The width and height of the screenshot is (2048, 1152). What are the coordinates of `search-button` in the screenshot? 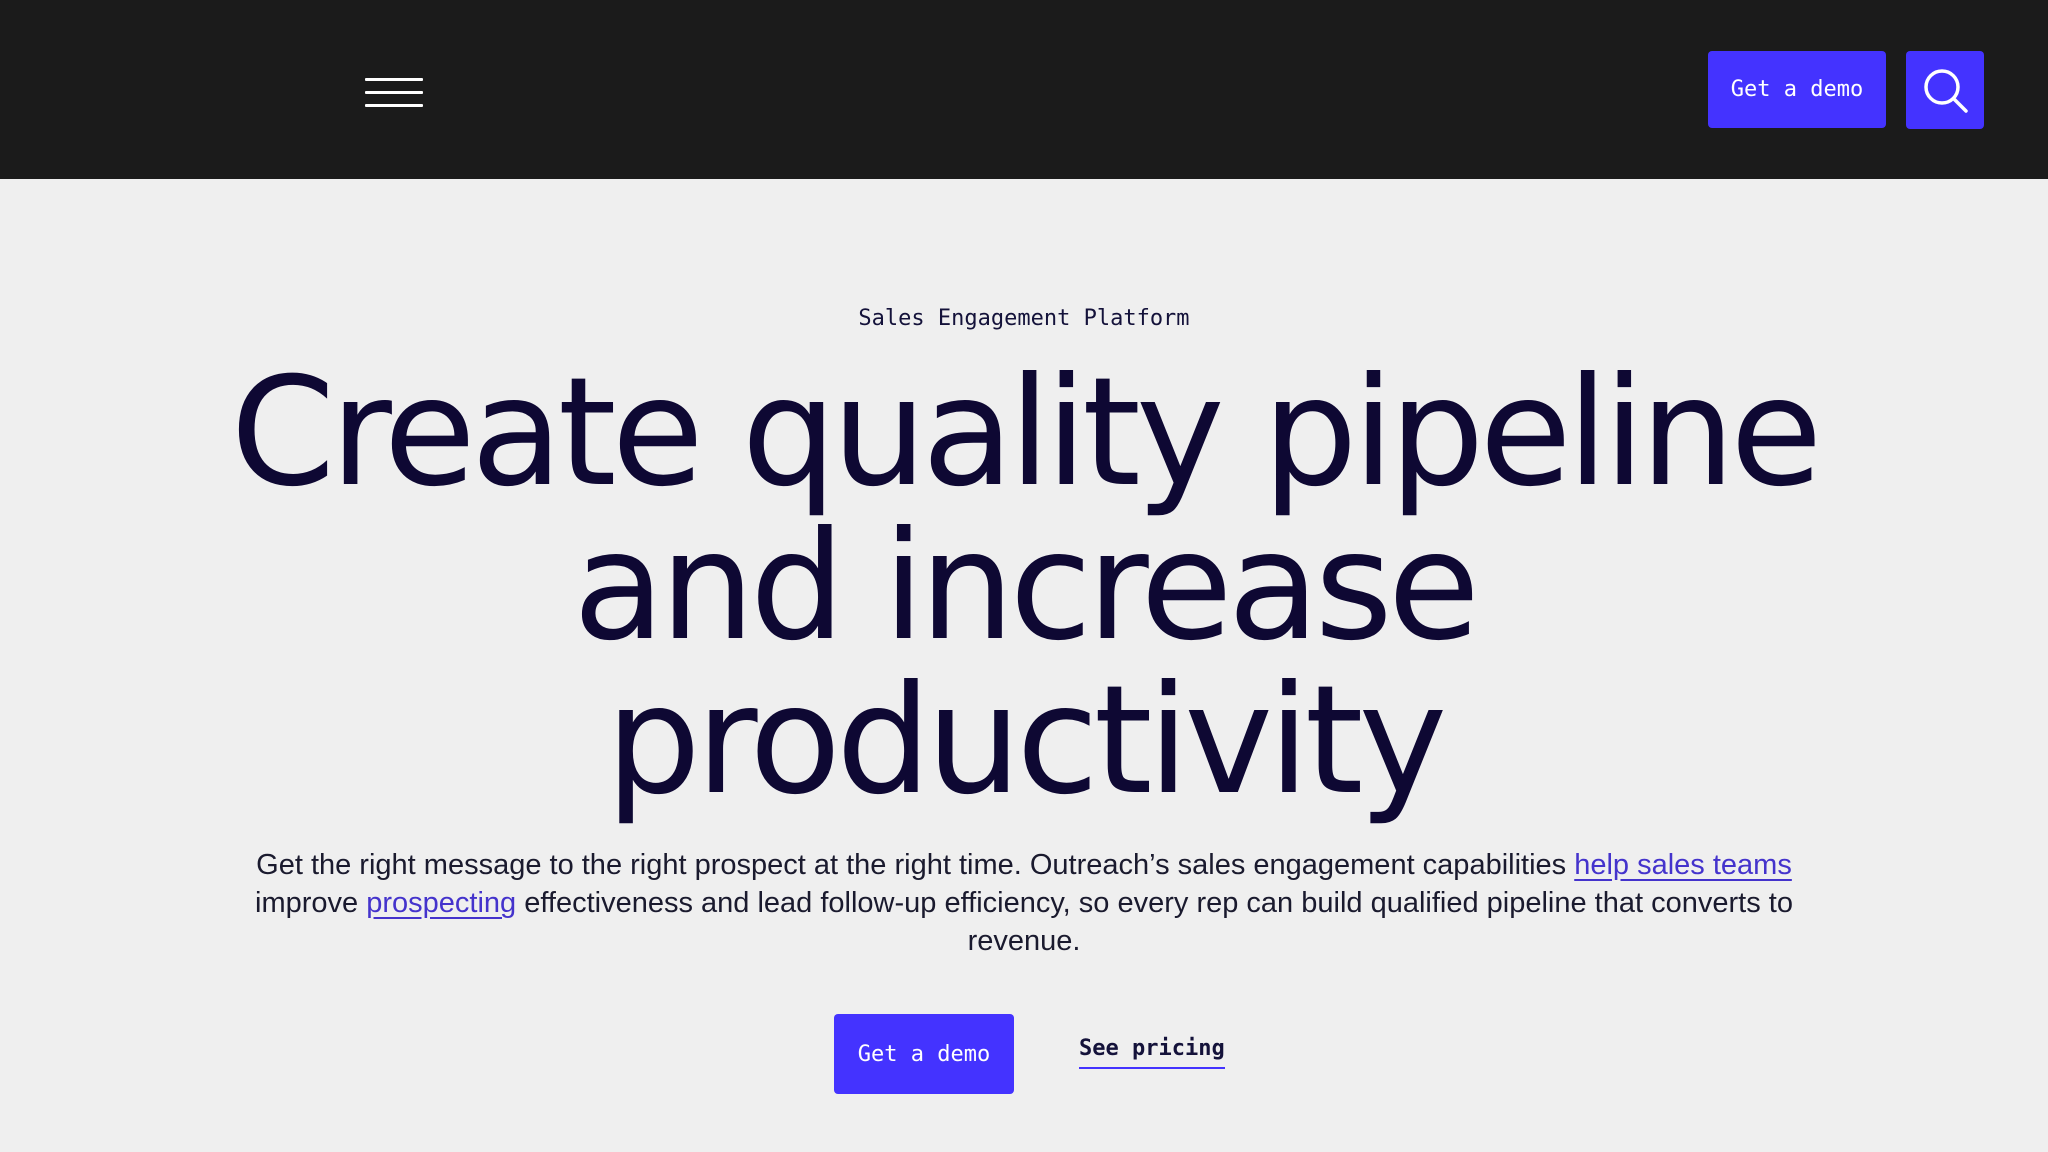 It's located at (1945, 90).